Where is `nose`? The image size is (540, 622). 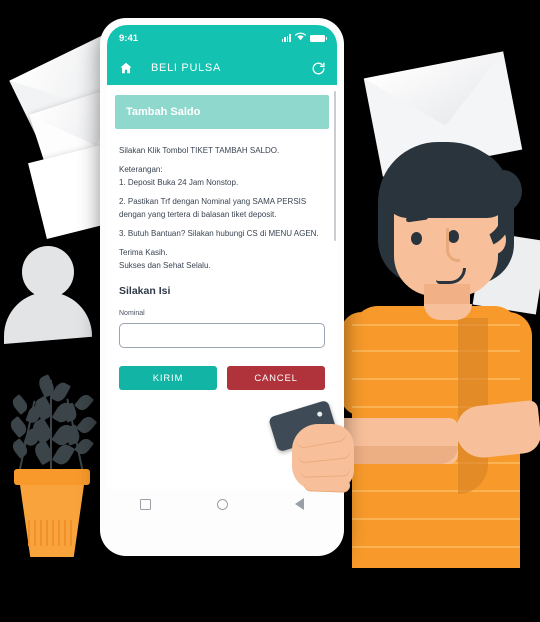 nose is located at coordinates (453, 245).